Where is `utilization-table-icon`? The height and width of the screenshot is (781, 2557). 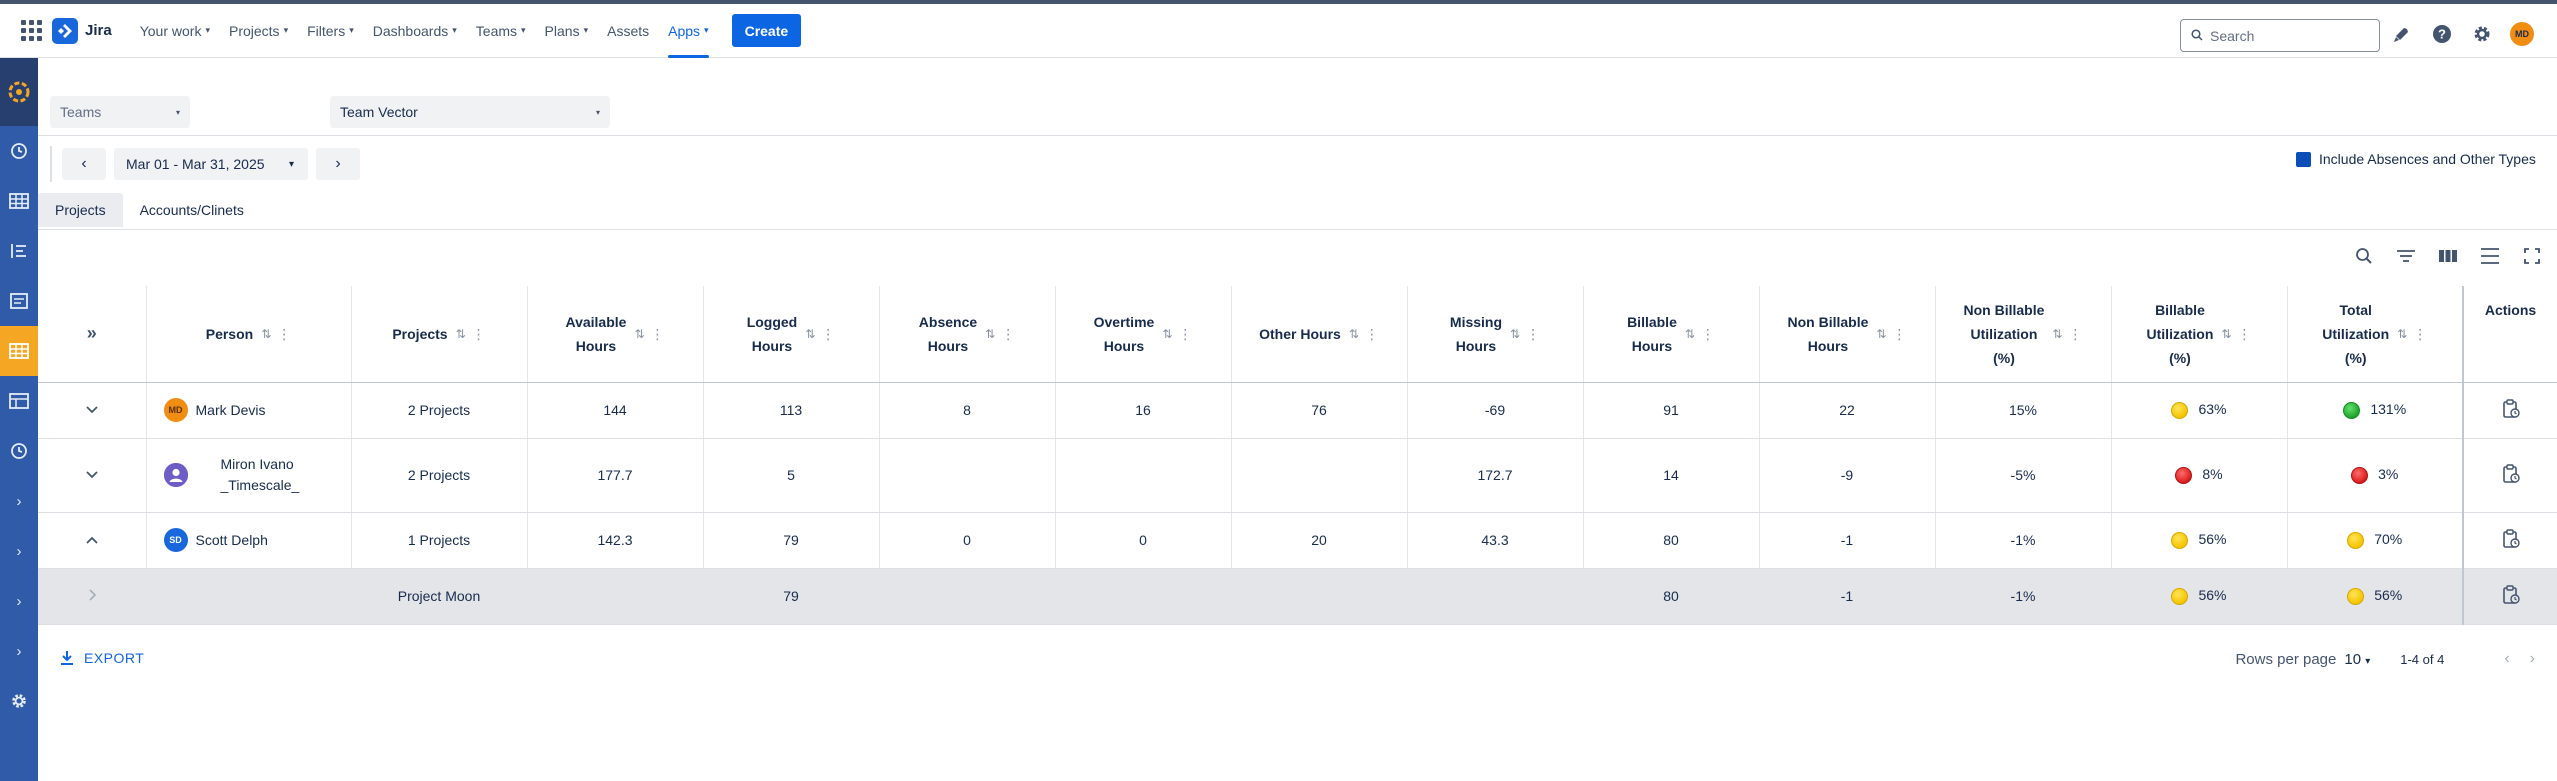 utilization-table-icon is located at coordinates (19, 351).